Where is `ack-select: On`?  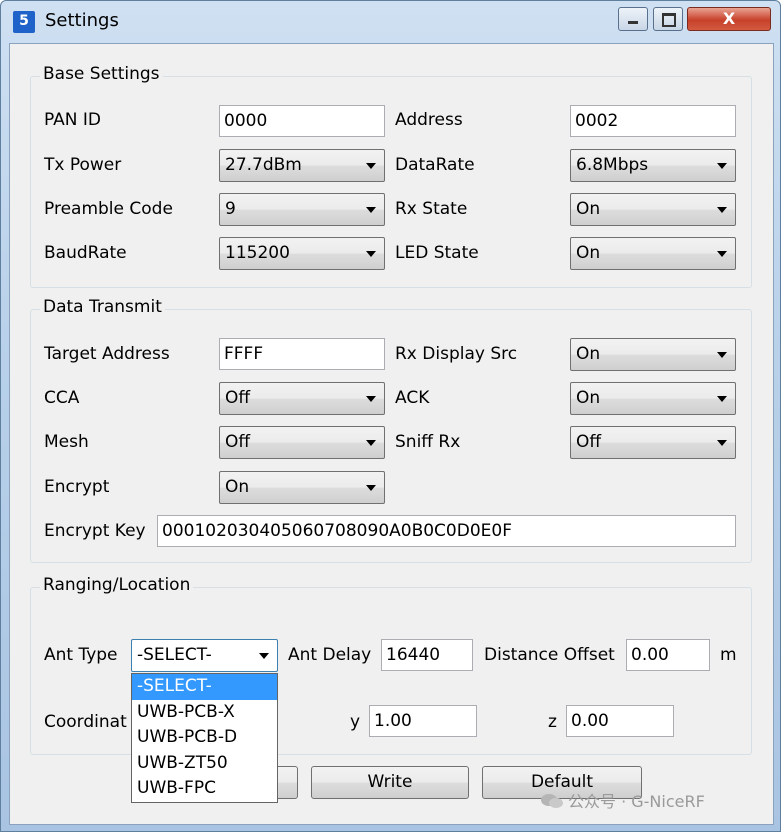 ack-select: On is located at coordinates (653, 398).